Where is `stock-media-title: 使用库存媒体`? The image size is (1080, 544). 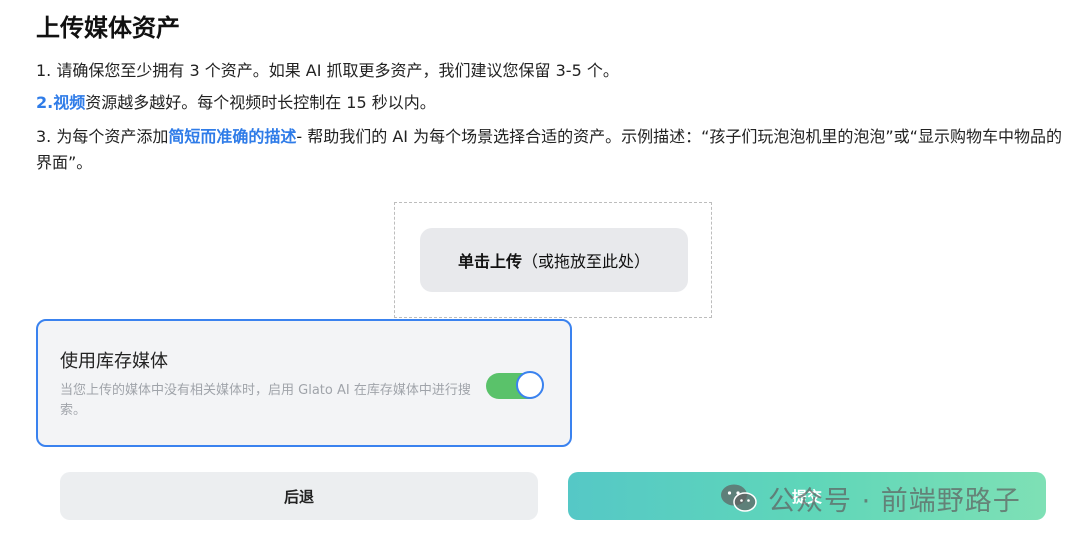 stock-media-title: 使用库存媒体 is located at coordinates (114, 361).